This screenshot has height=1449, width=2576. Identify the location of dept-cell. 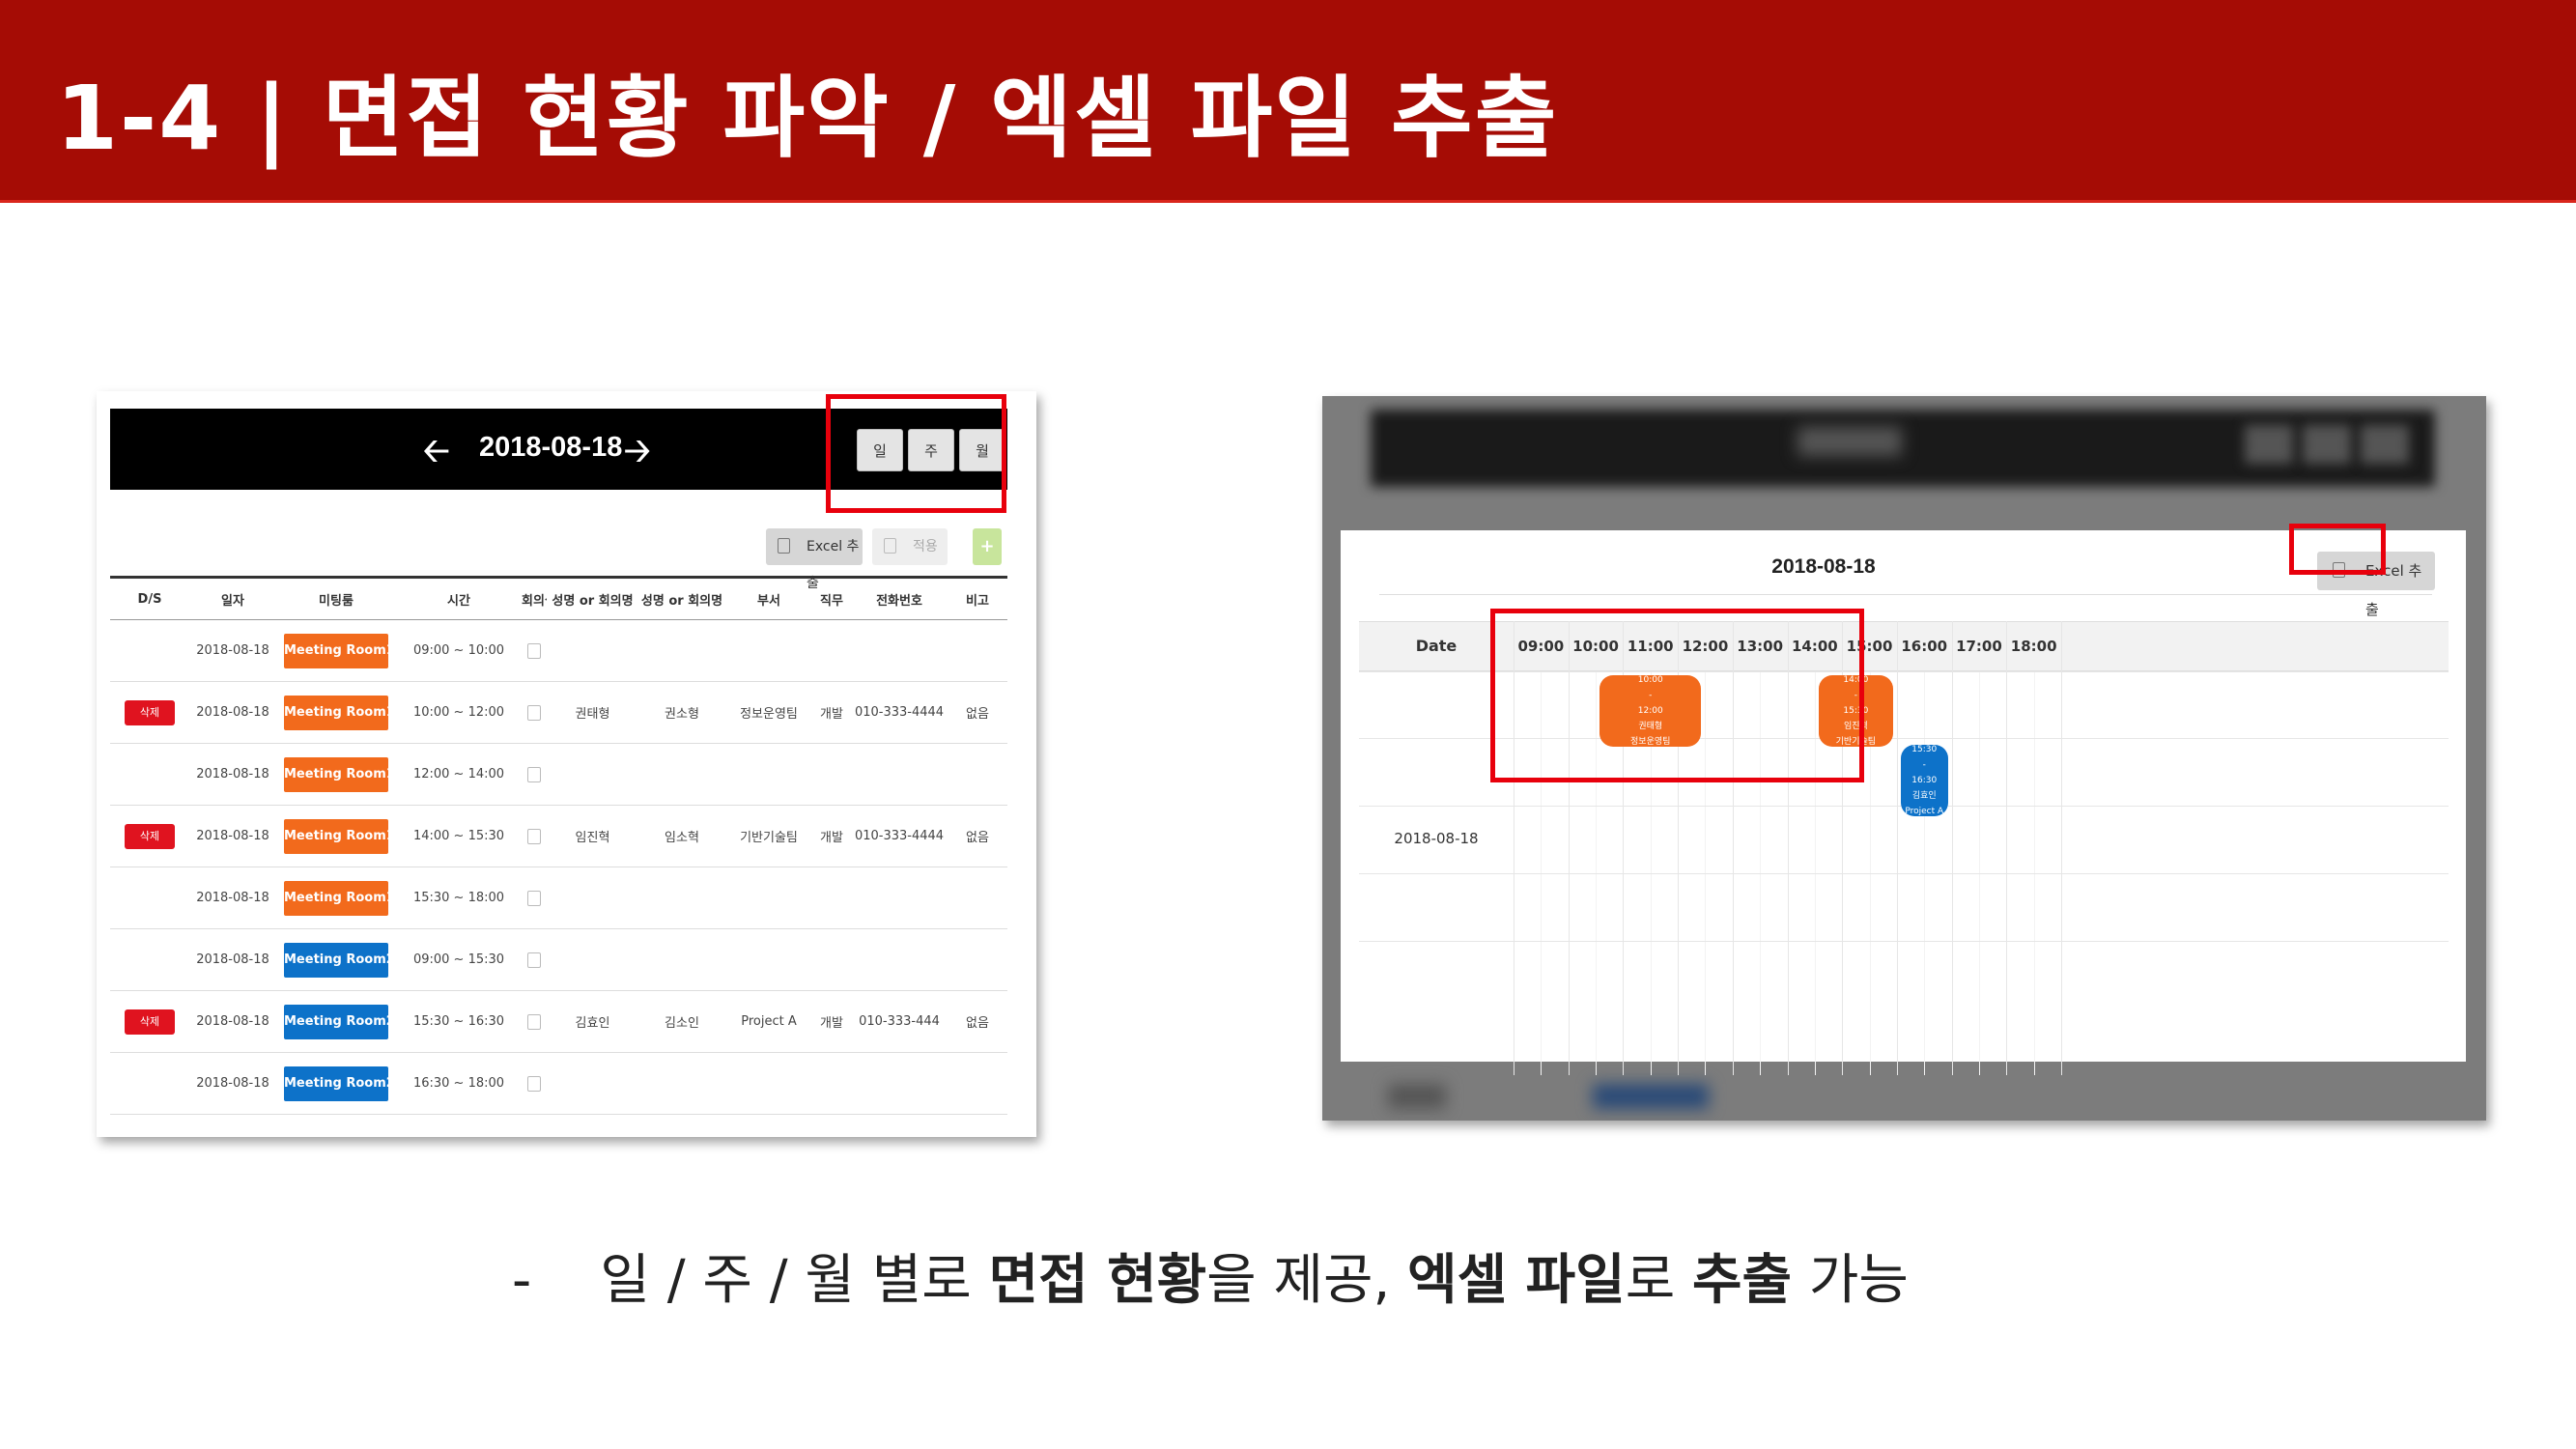
(768, 898).